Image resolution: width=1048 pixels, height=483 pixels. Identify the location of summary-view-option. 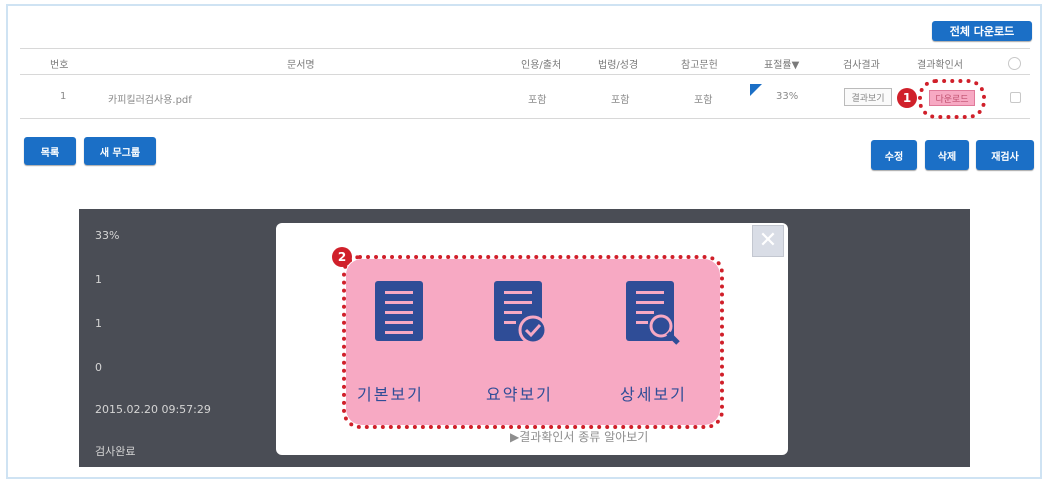
(518, 313).